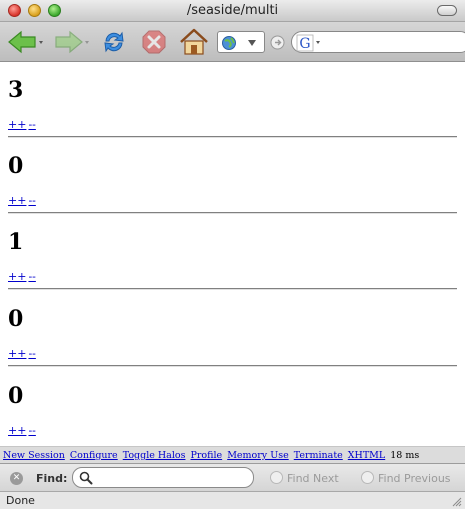  Describe the element at coordinates (16, 90) in the screenshot. I see `counter-value: 3` at that location.